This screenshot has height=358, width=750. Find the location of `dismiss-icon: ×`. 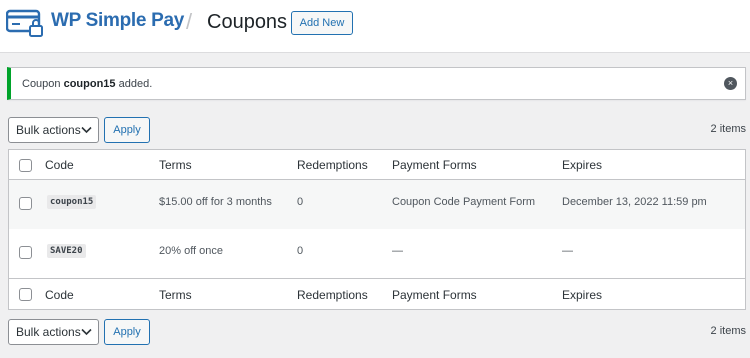

dismiss-icon: × is located at coordinates (730, 83).